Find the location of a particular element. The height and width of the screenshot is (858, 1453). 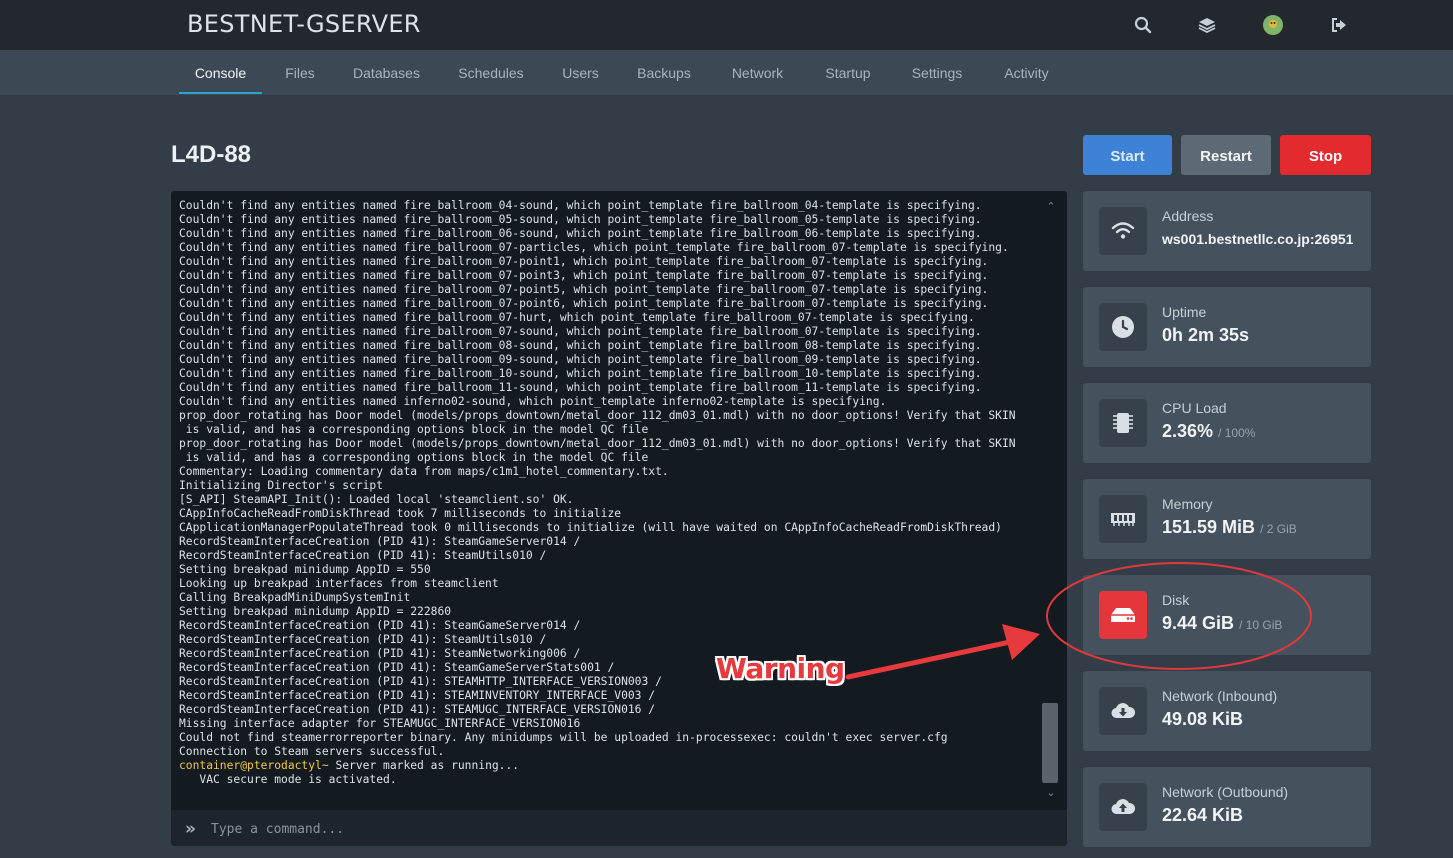

warning-annotation is located at coordinates (1078, 621).